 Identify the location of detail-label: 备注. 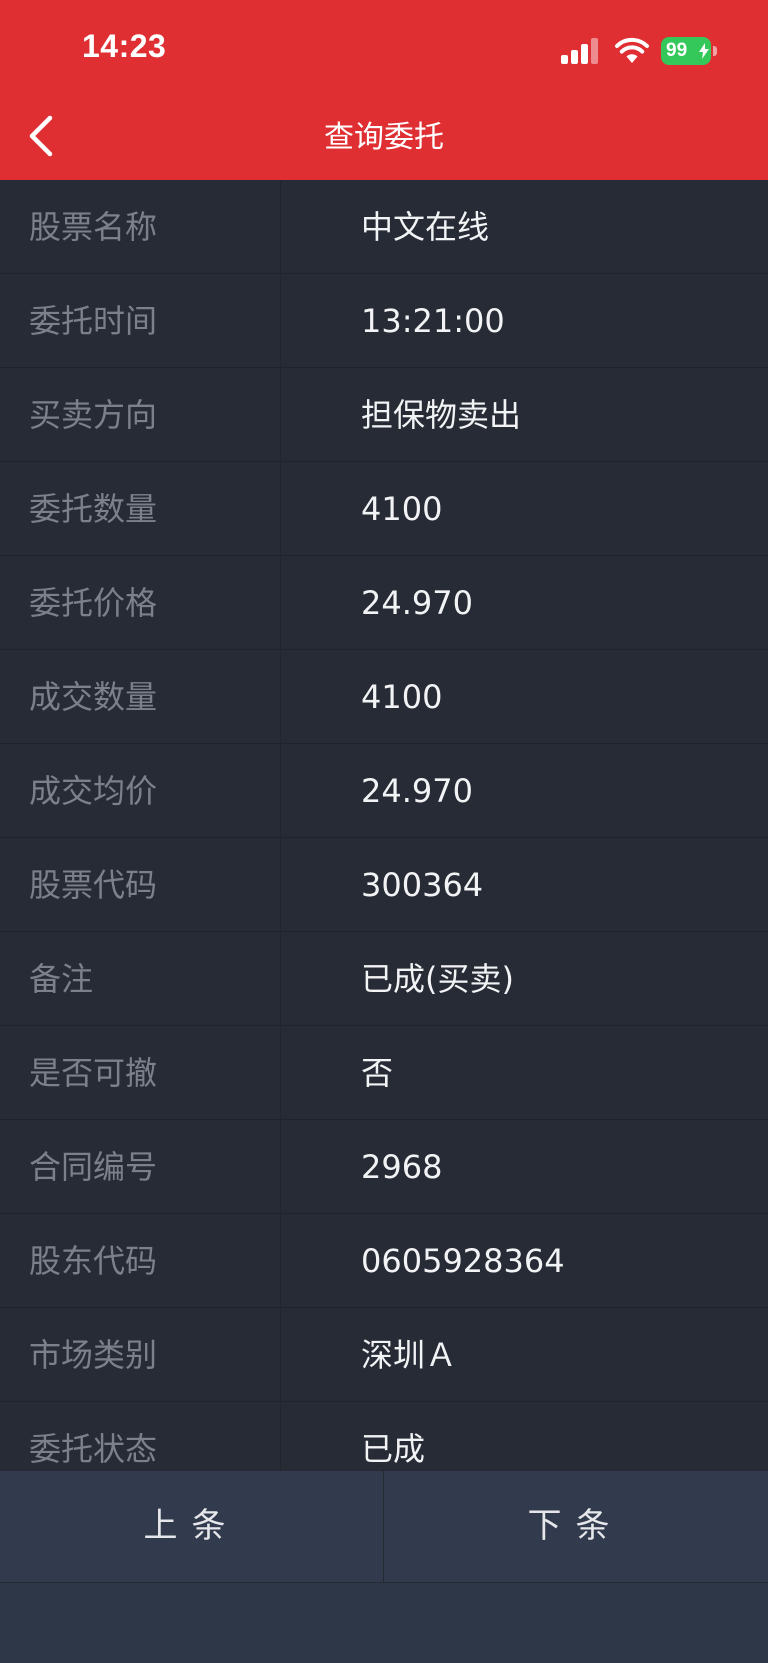
(61, 979).